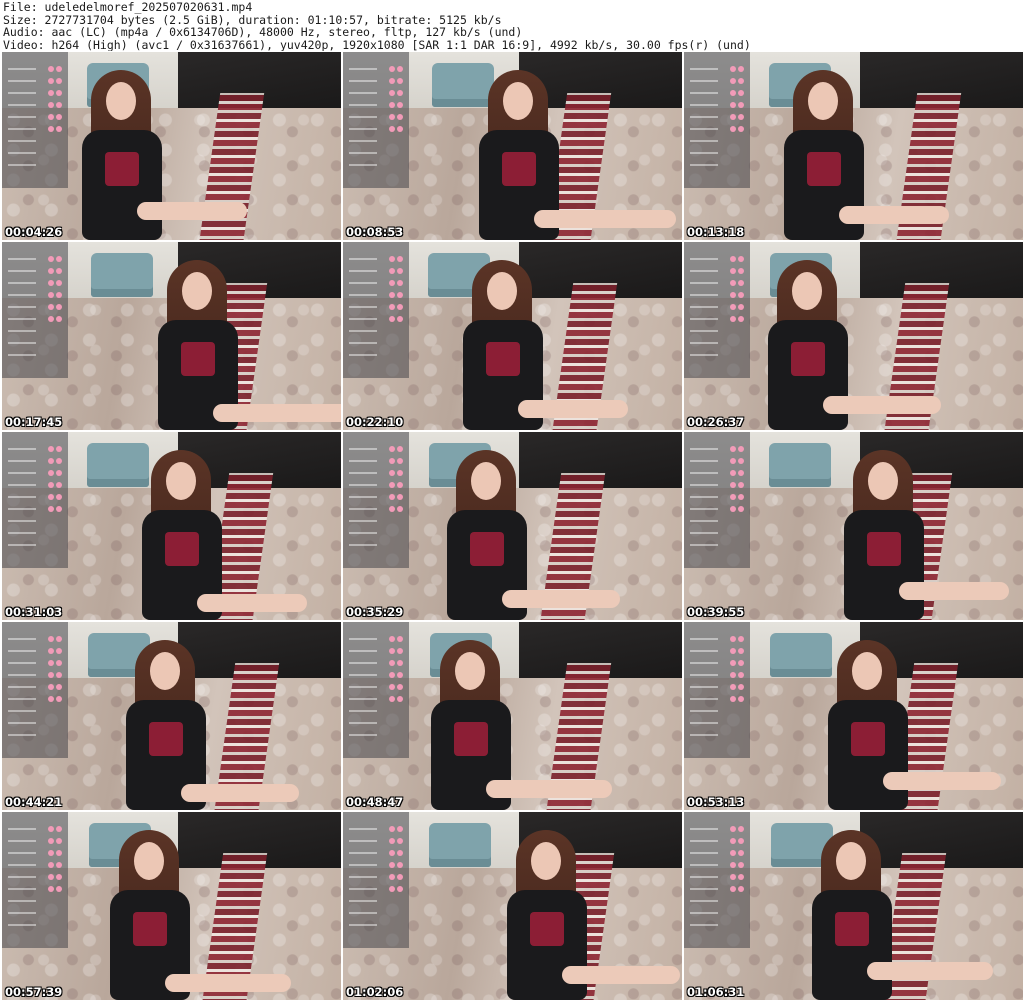  What do you see at coordinates (853, 906) in the screenshot?
I see `video-thumbnail: 01:06:31` at bounding box center [853, 906].